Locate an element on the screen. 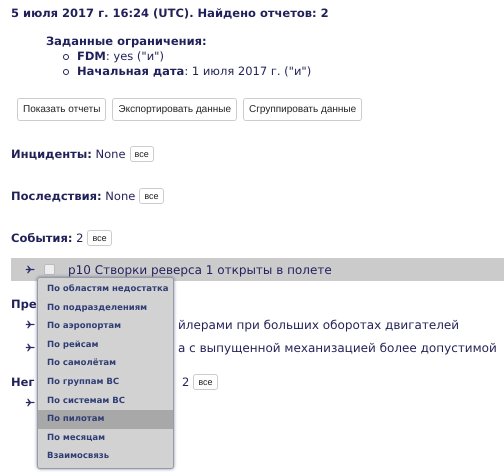 This screenshot has height=474, width=504. event-text: а с выпущенной механизацией более допустимой is located at coordinates (337, 347).